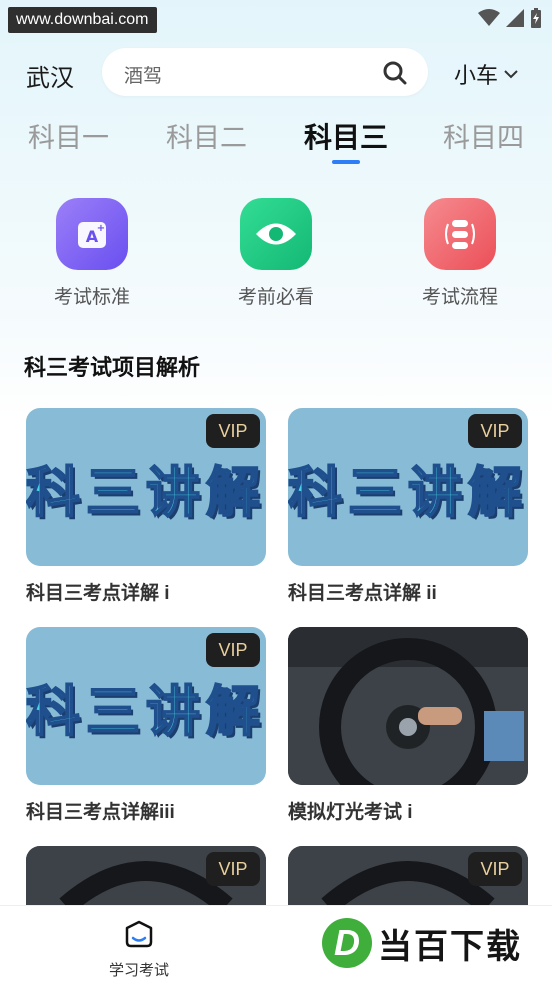 The image size is (552, 981). Describe the element at coordinates (100, 812) in the screenshot. I see `video-title: 科目三考点详解iii` at that location.